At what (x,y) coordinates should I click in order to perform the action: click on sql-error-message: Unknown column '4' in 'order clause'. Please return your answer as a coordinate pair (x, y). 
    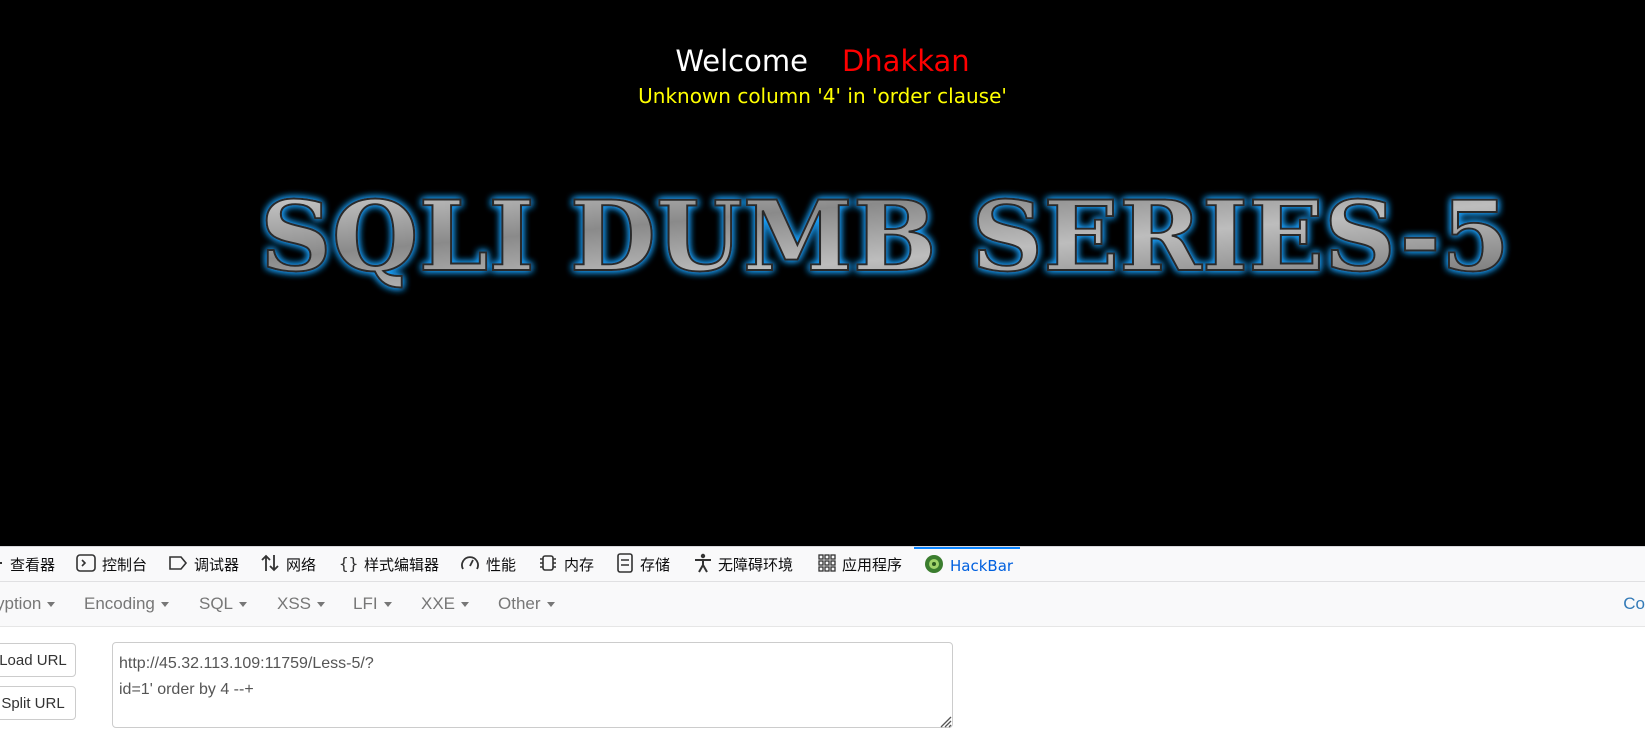
    Looking at the image, I should click on (822, 96).